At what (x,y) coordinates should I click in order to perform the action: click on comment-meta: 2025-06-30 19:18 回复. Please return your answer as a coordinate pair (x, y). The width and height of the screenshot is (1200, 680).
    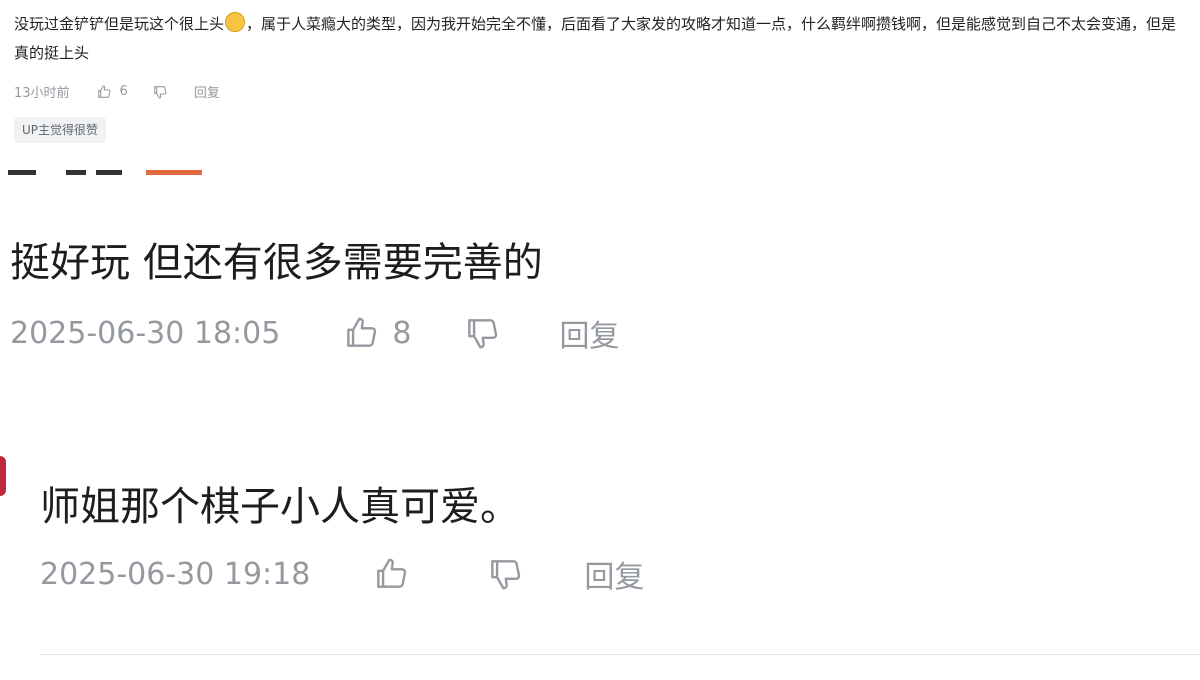
    Looking at the image, I should click on (342, 574).